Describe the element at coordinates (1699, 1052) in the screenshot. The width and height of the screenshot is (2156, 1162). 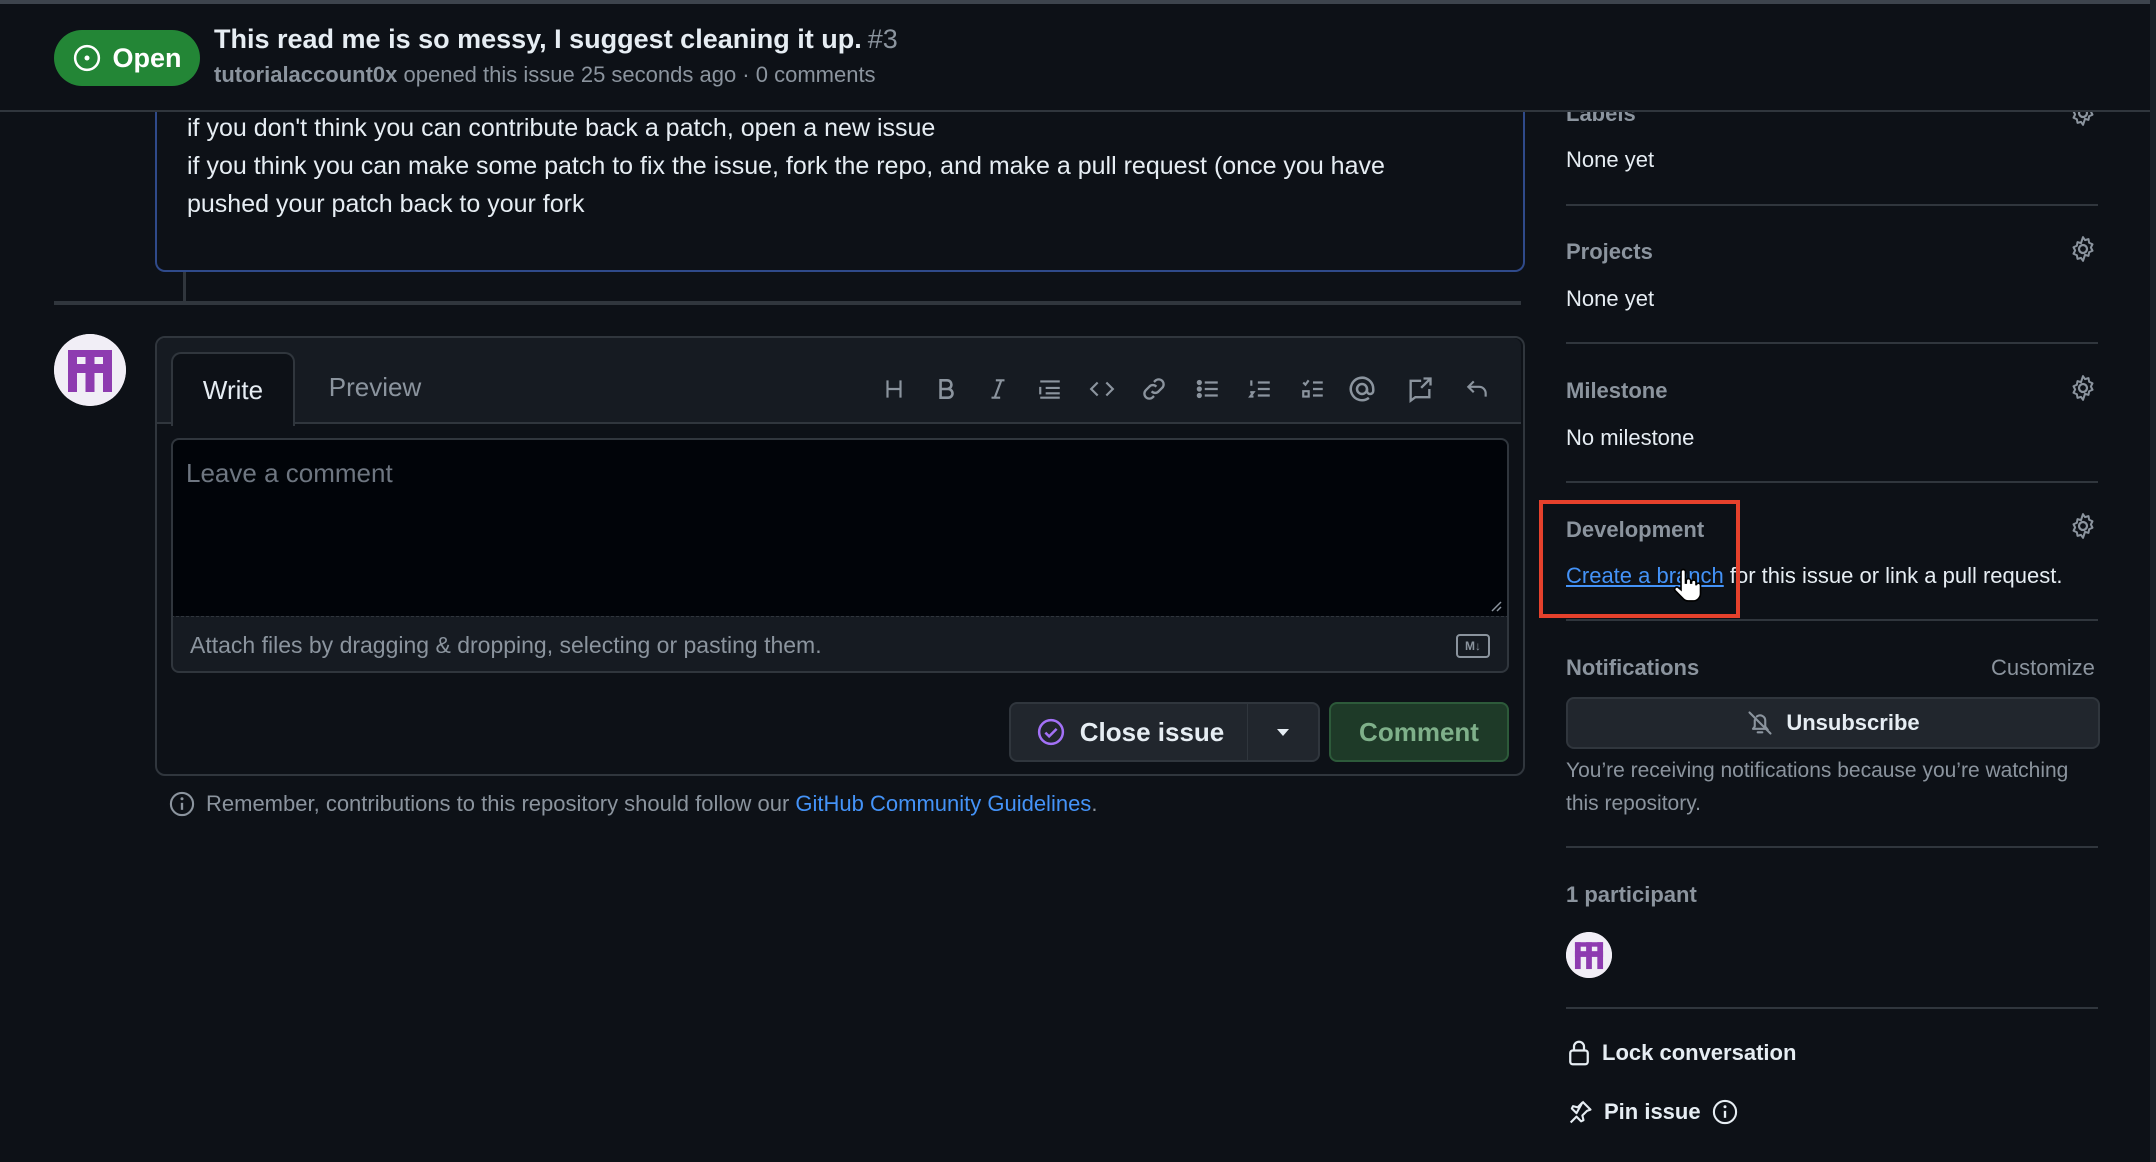
I see `lock-label: Lock conversation` at that location.